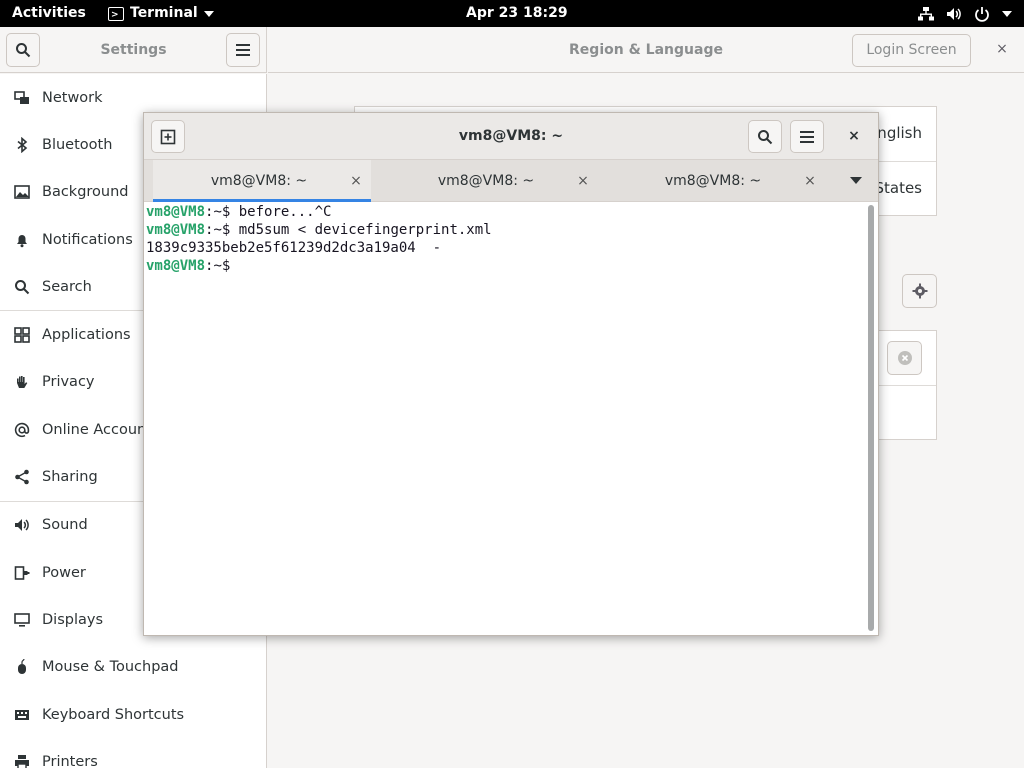 The image size is (1024, 768). What do you see at coordinates (77, 144) in the screenshot?
I see `sidebar-item-label: Bluetooth` at bounding box center [77, 144].